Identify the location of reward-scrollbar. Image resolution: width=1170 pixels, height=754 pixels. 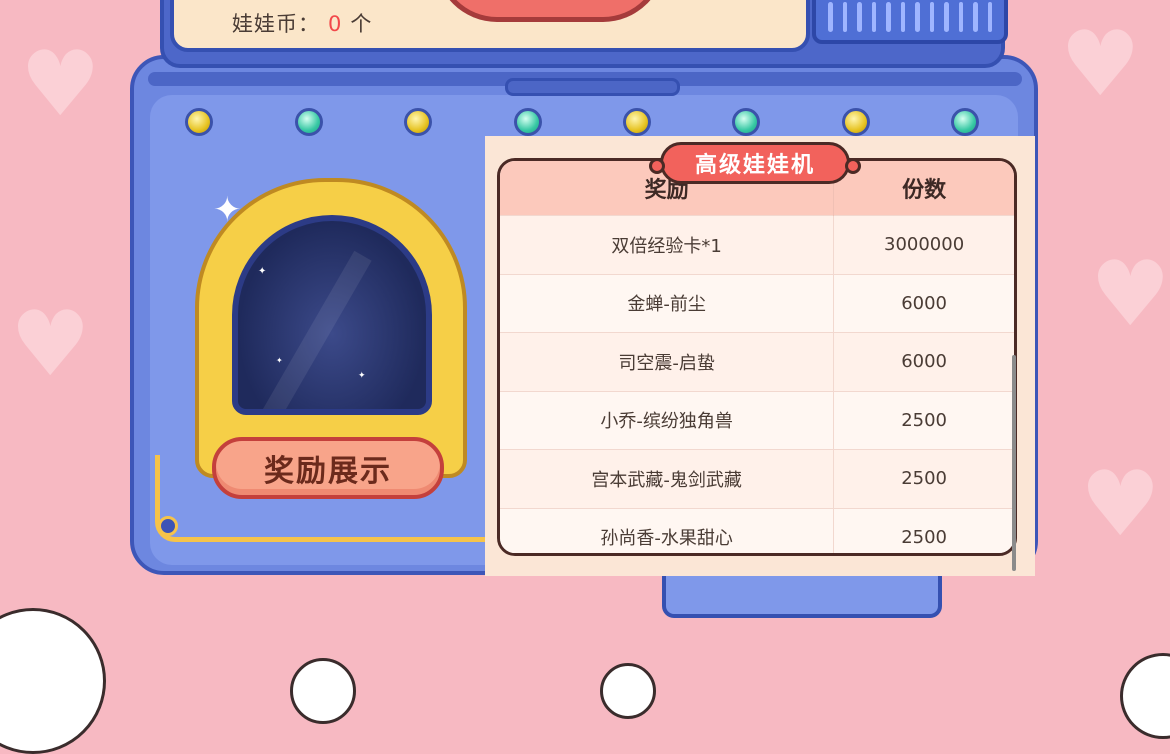
(1014, 463).